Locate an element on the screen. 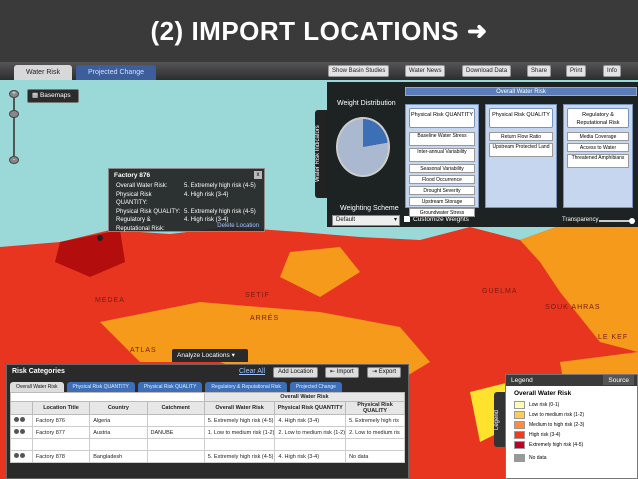 This screenshot has height=479, width=638. indicator-upstream-protected-land: Upstream Protected Land is located at coordinates (521, 150).